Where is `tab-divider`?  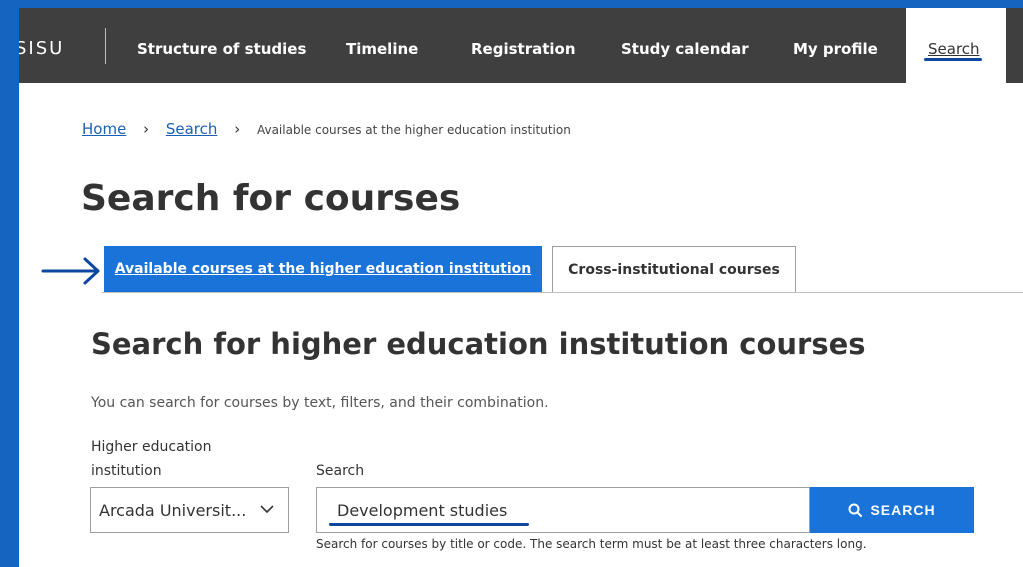 tab-divider is located at coordinates (562, 292).